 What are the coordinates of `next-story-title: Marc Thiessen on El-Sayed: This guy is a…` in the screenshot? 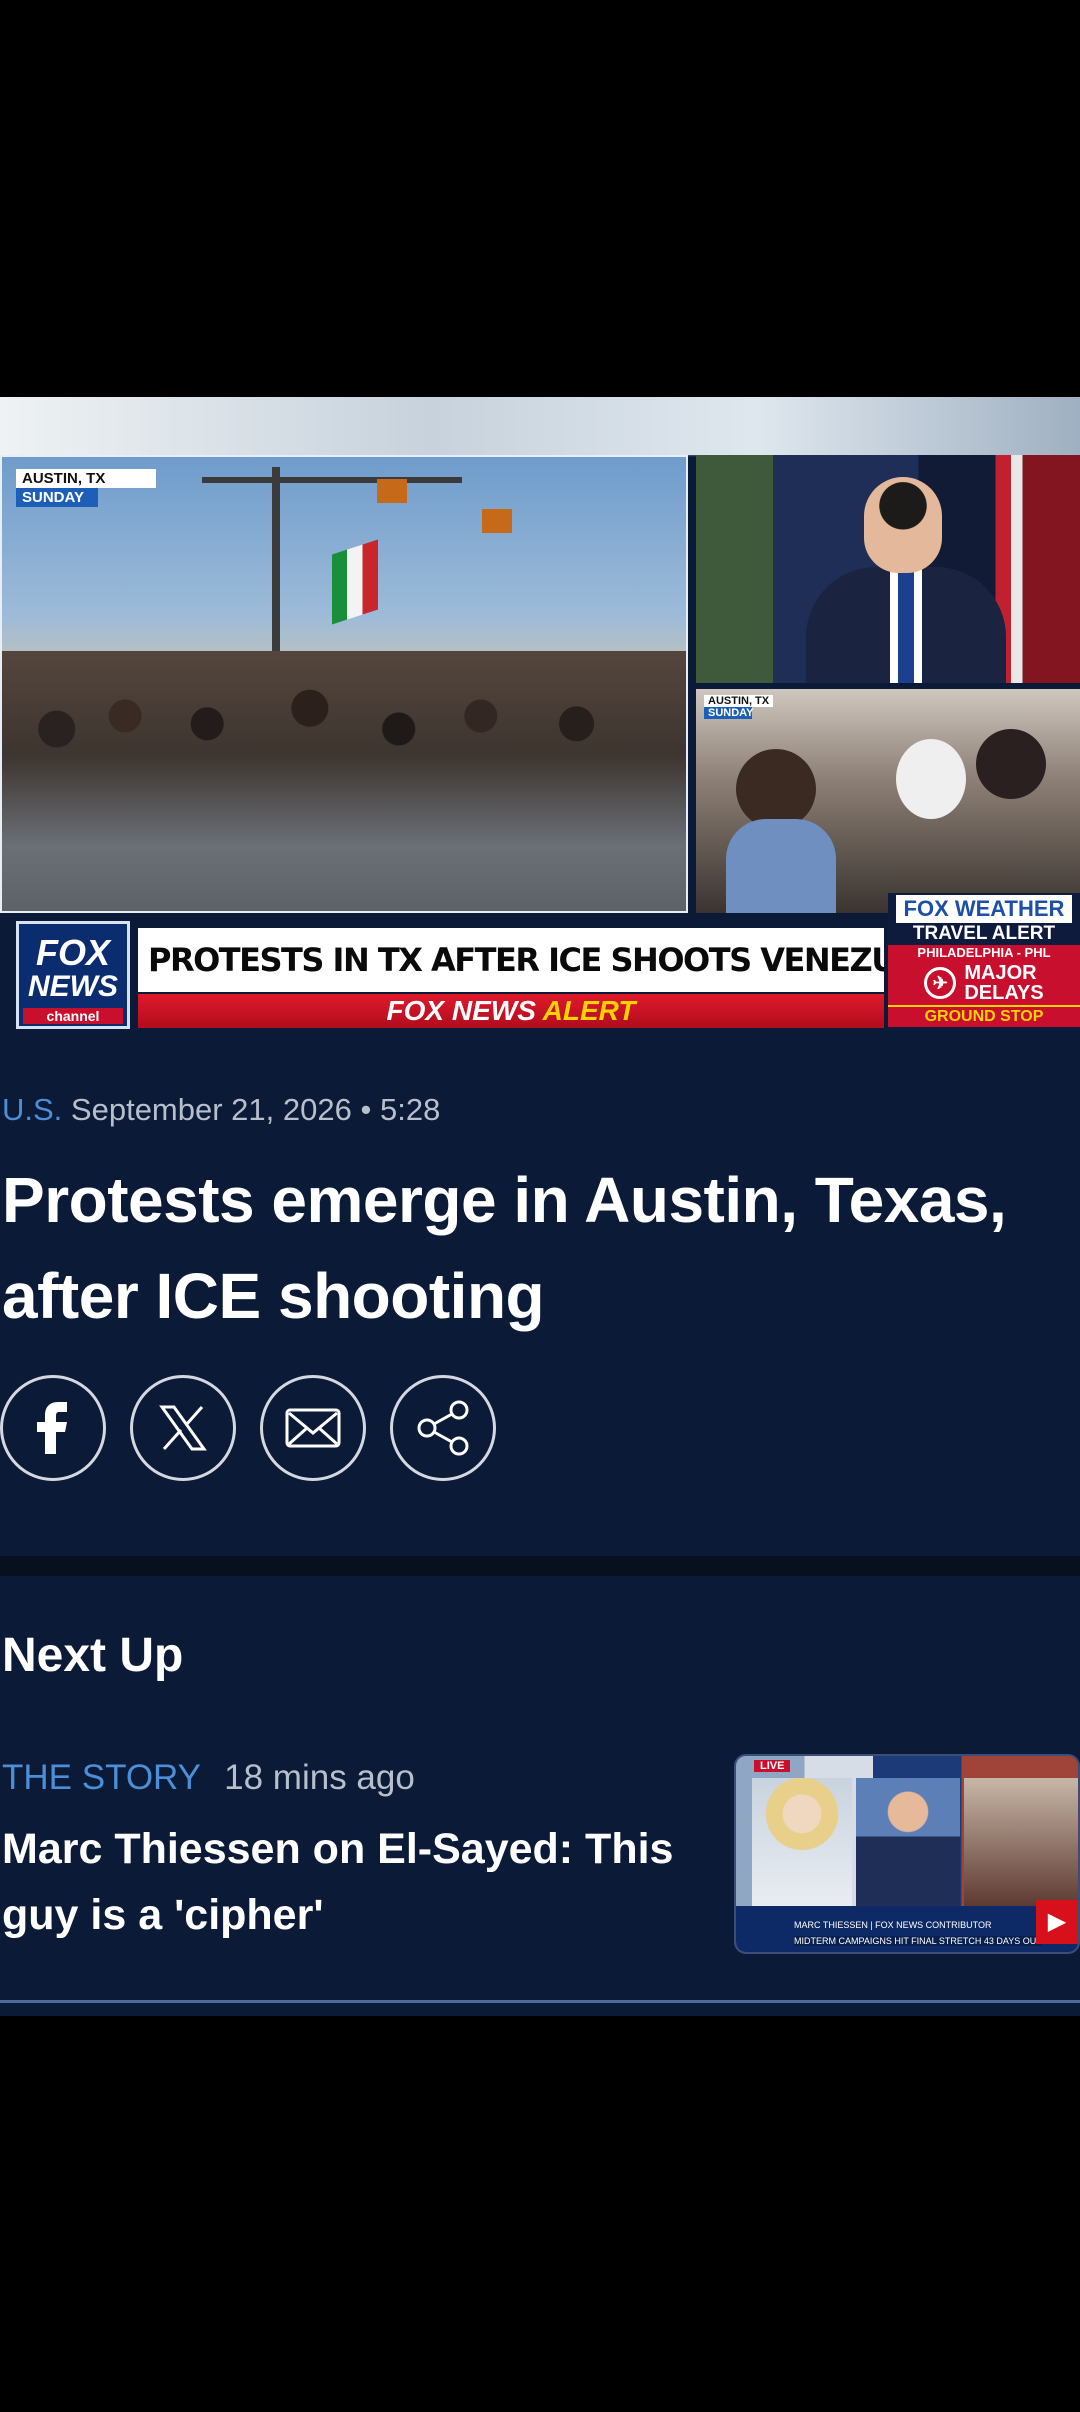 It's located at (352, 1882).